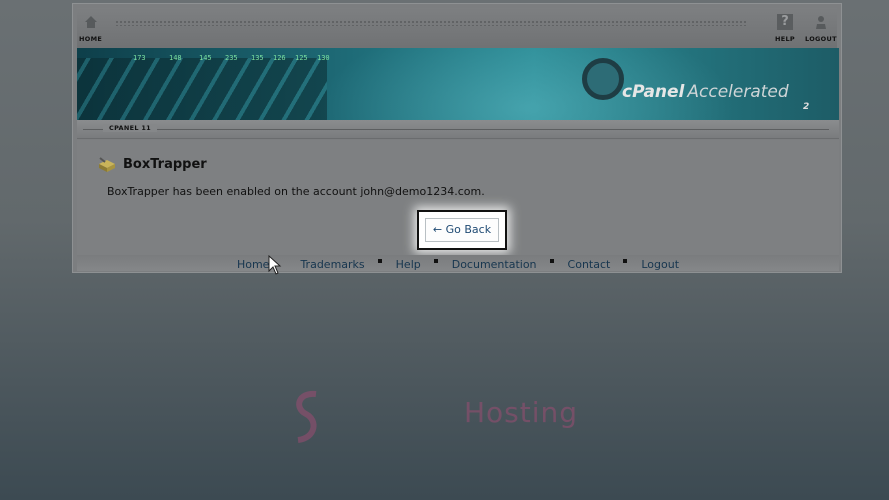 The width and height of the screenshot is (889, 500). Describe the element at coordinates (253, 264) in the screenshot. I see `footer-link-home: Home` at that location.